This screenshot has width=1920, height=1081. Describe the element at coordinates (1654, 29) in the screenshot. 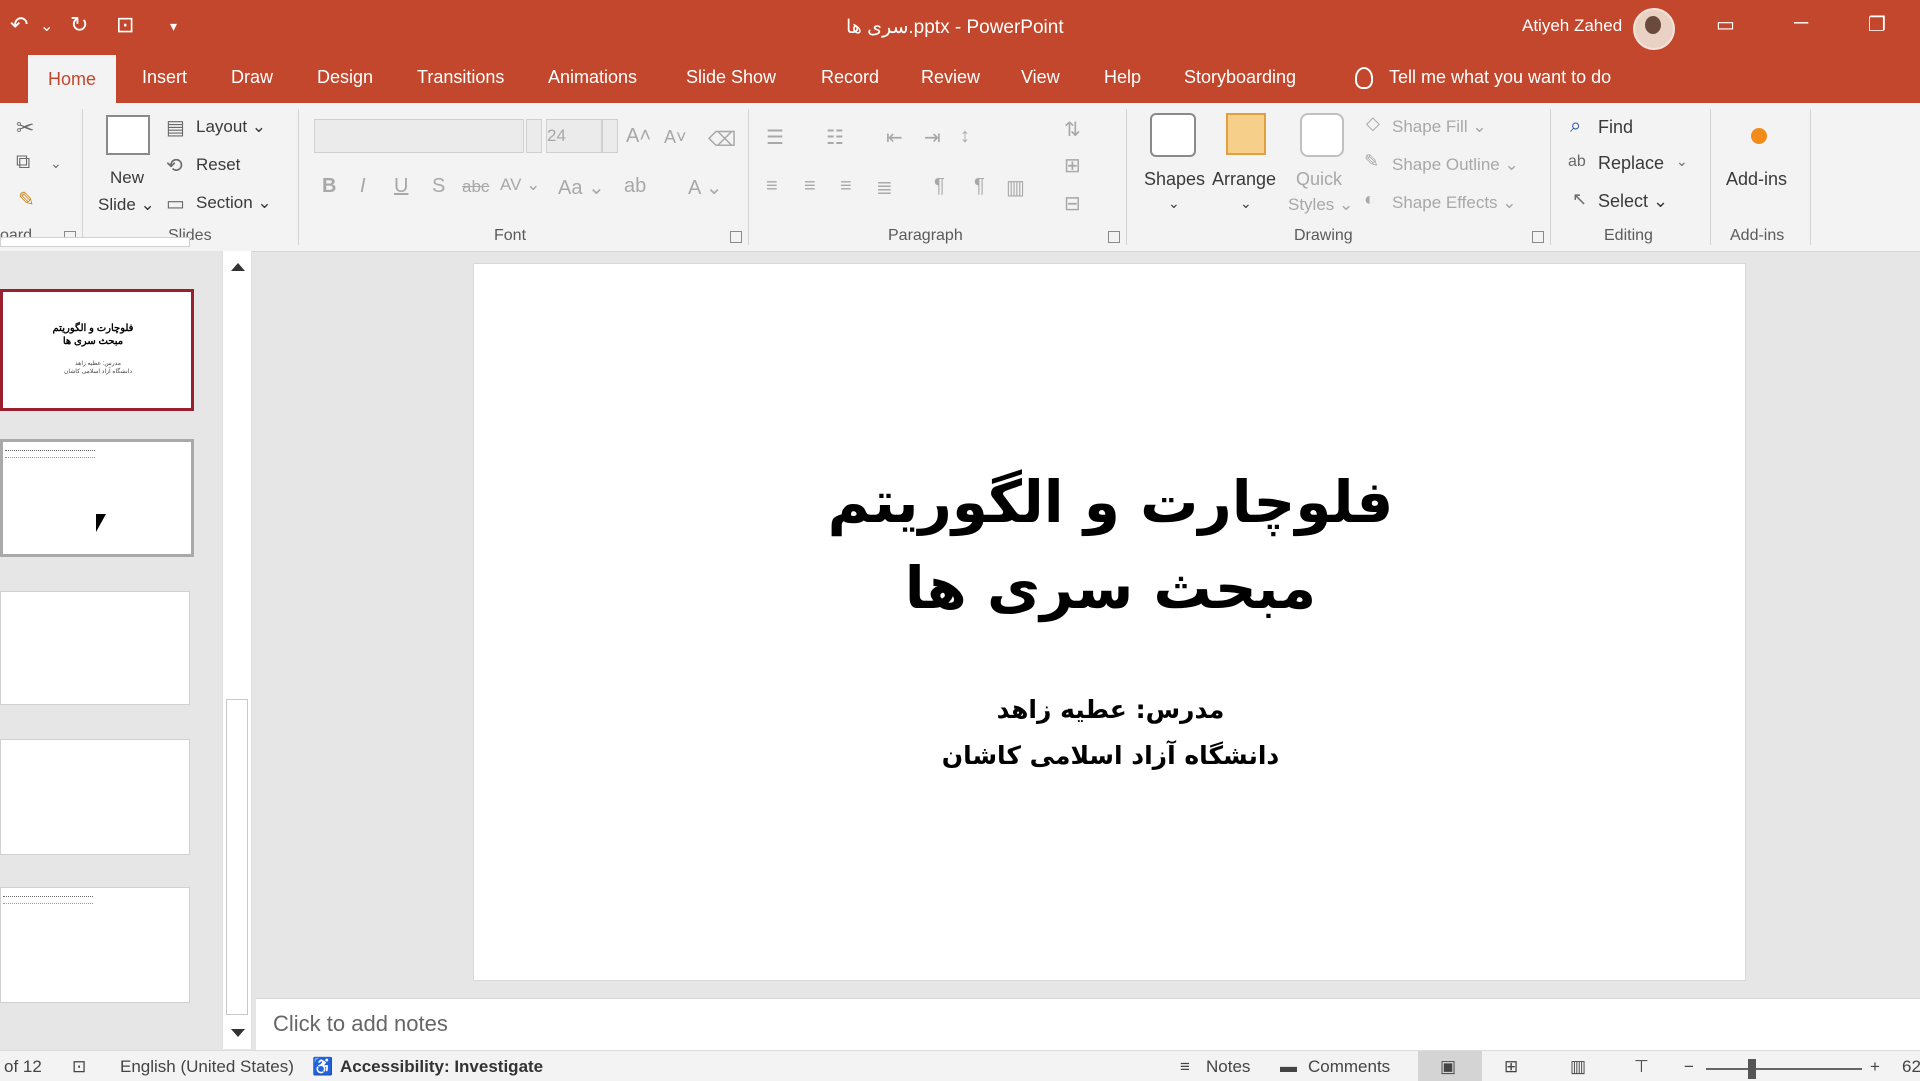

I see `avatar` at that location.